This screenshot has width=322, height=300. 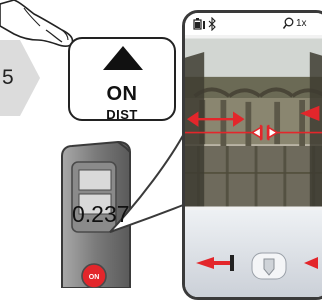 I want to click on on-dist-button: ON DIST, so click(x=122, y=79).